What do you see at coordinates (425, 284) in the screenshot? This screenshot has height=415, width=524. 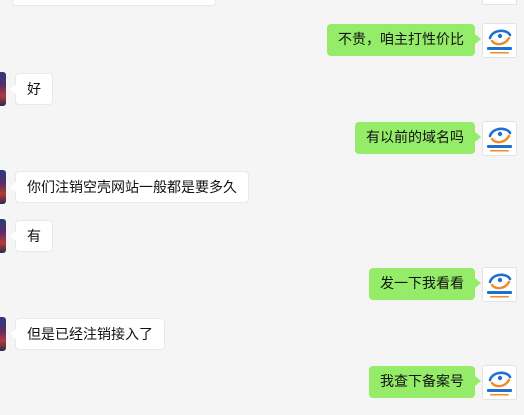 I see `message-outgoing: 发一下我看看` at bounding box center [425, 284].